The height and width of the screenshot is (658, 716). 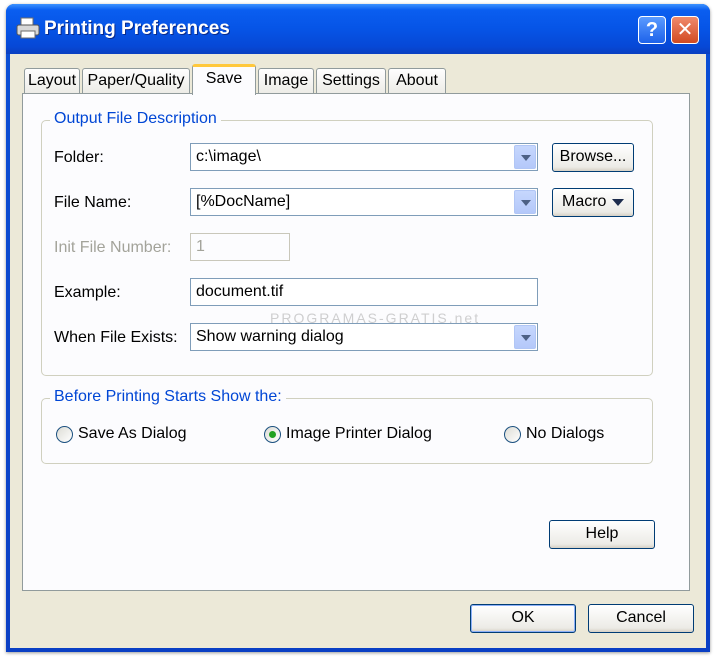 I want to click on folder-combo: c:\image\, so click(x=364, y=157).